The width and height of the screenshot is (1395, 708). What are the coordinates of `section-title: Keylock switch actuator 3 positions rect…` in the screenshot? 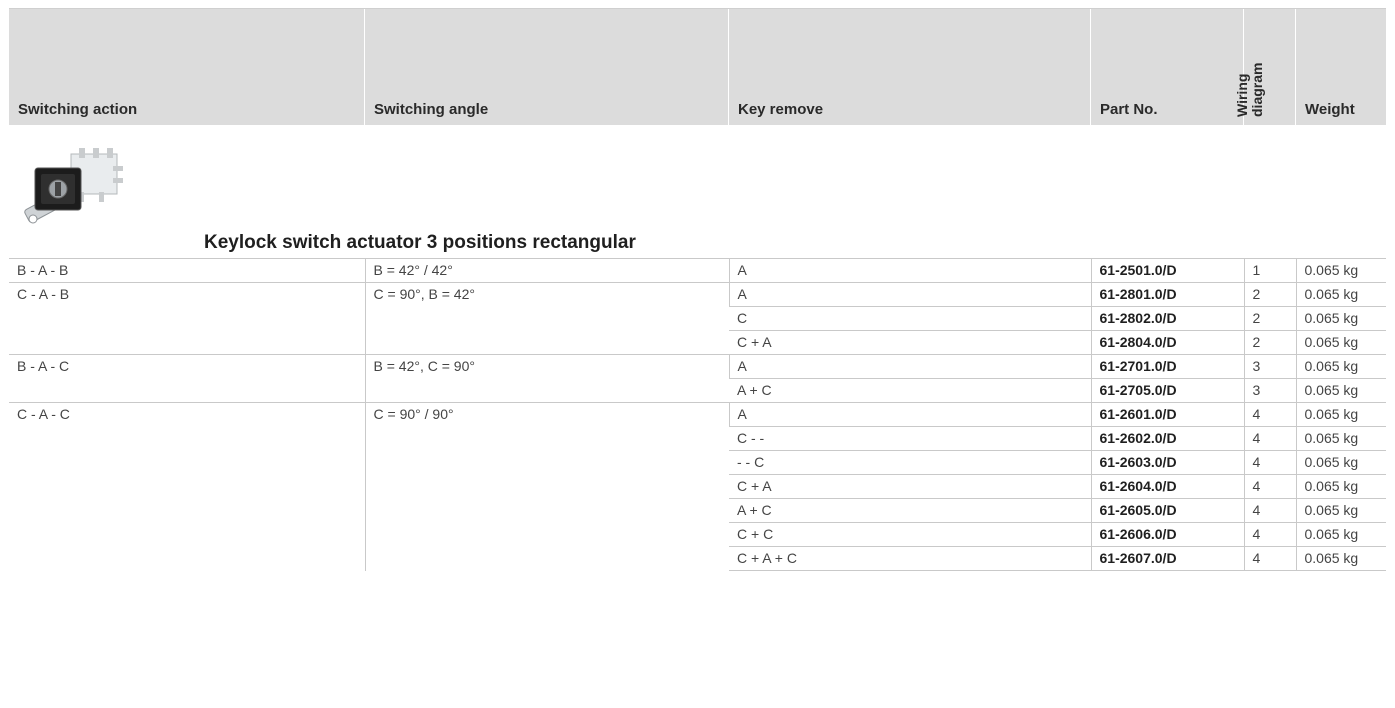 It's located at (420, 242).